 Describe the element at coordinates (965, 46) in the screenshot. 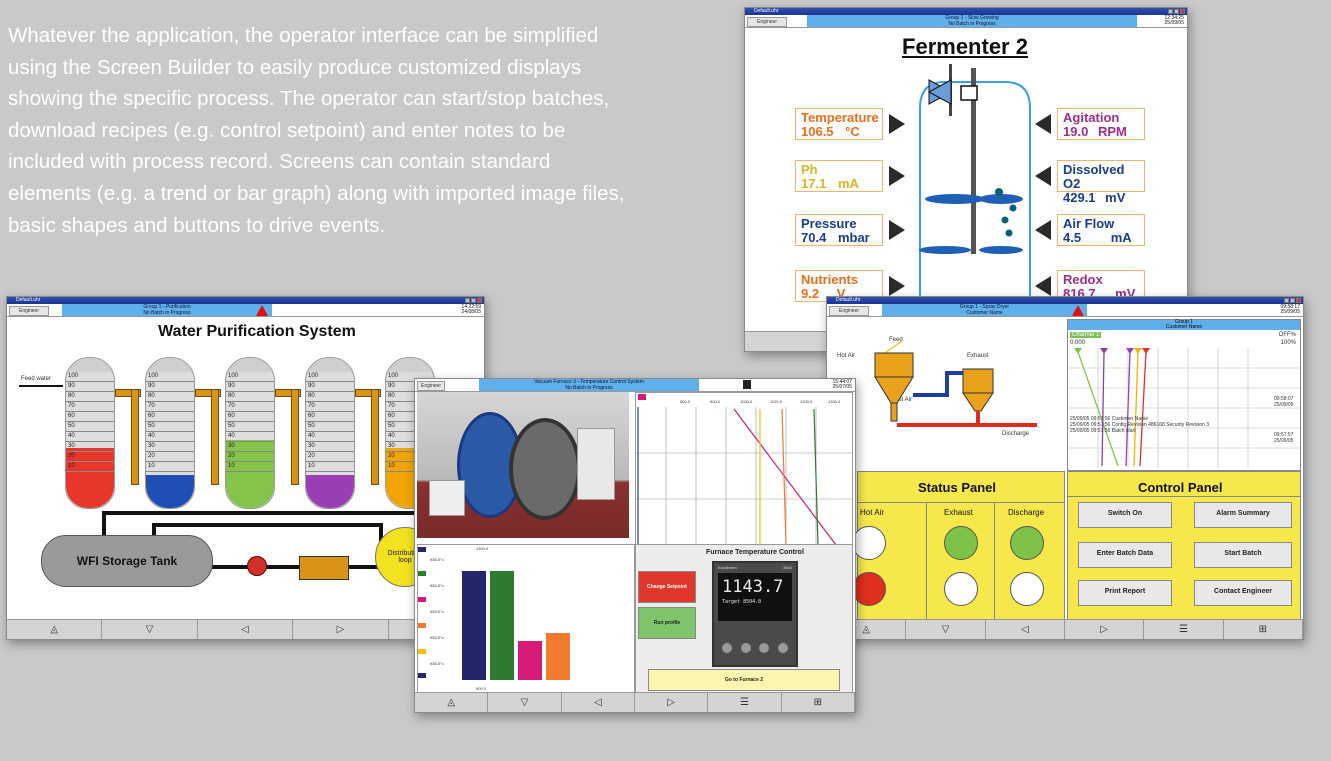

I see `page-title: Fermenter 2` at that location.